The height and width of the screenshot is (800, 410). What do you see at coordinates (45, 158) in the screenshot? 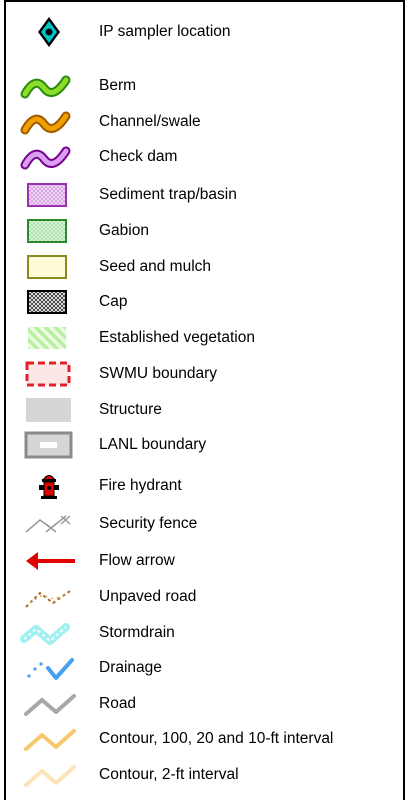
I see `check-dam-icon` at bounding box center [45, 158].